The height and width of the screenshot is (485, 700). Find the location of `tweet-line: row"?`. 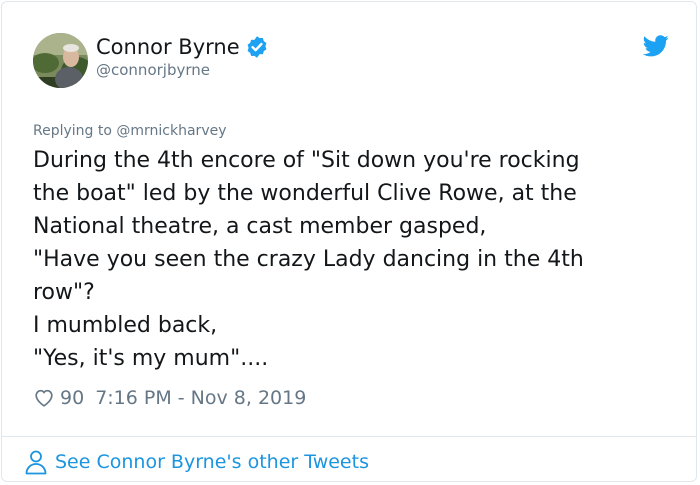

tweet-line: row"? is located at coordinates (64, 292).